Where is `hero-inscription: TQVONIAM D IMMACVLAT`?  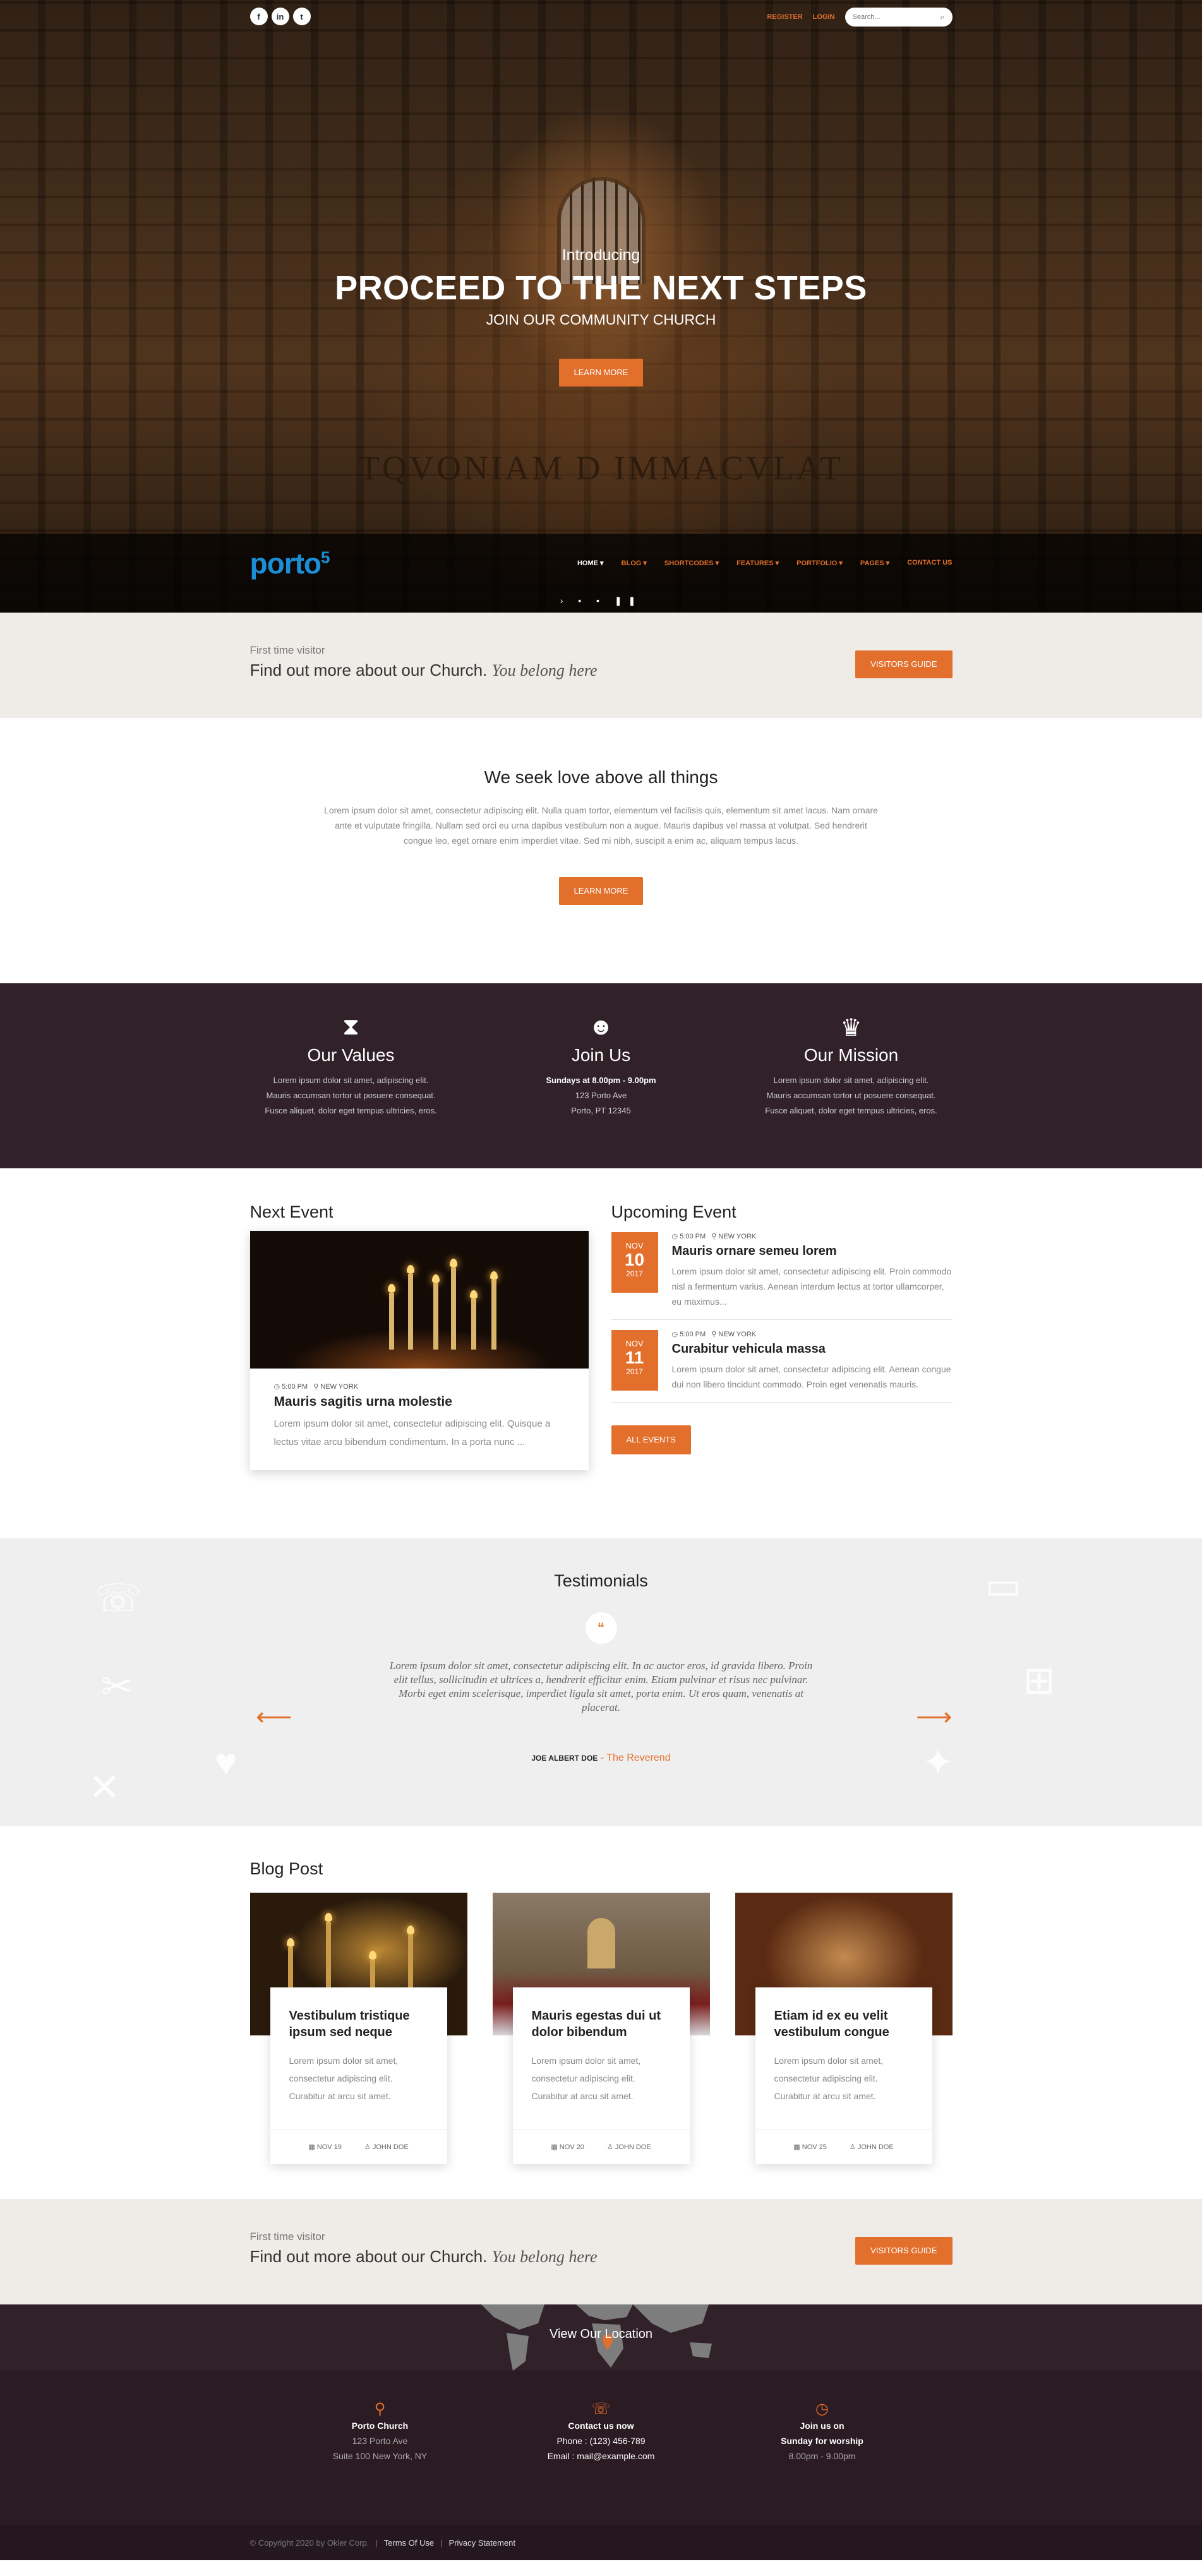
hero-inscription: TQVONIAM D IMMACVLAT is located at coordinates (601, 468).